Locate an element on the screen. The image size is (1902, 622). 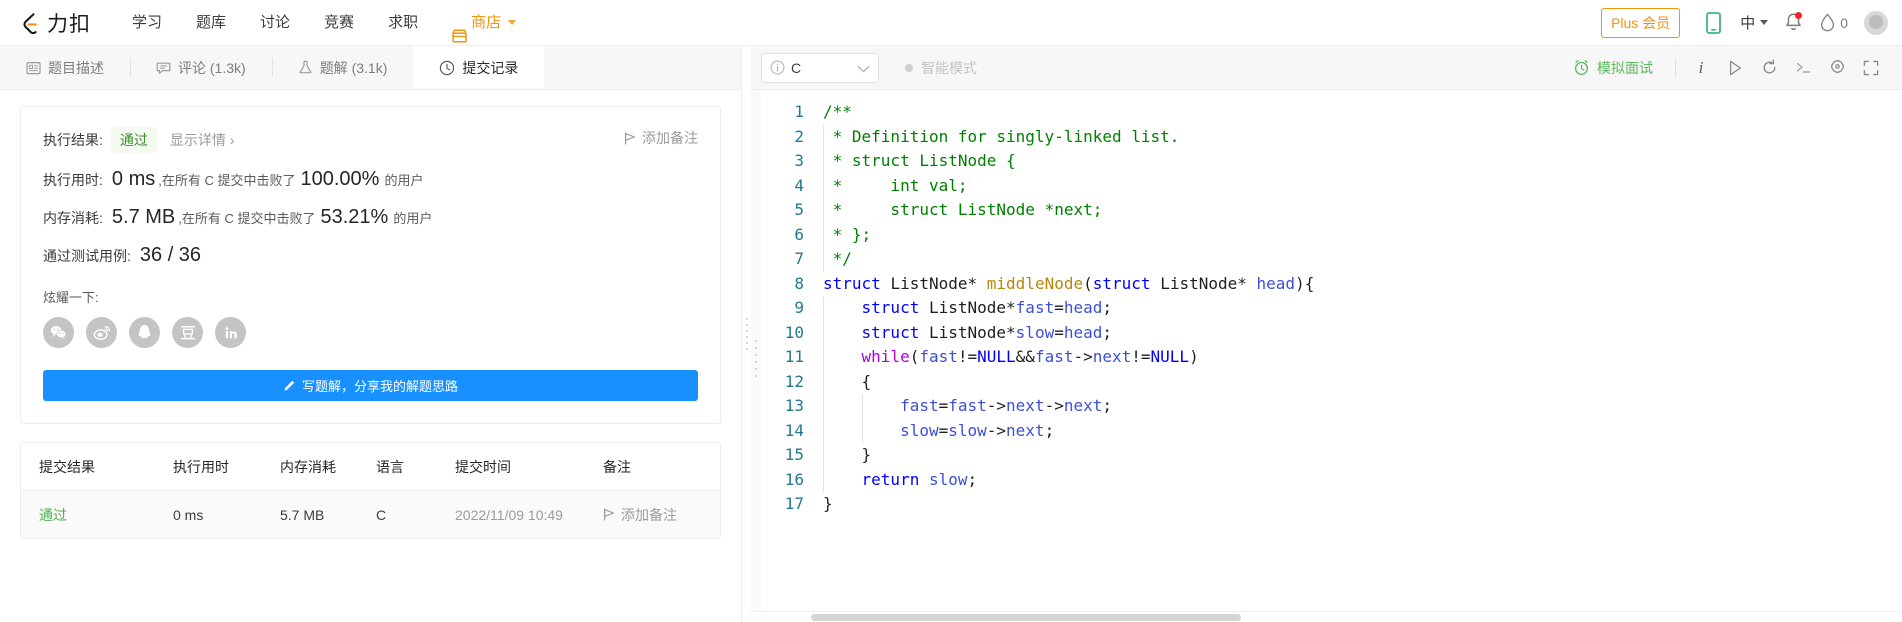
info-icon is located at coordinates (777, 67).